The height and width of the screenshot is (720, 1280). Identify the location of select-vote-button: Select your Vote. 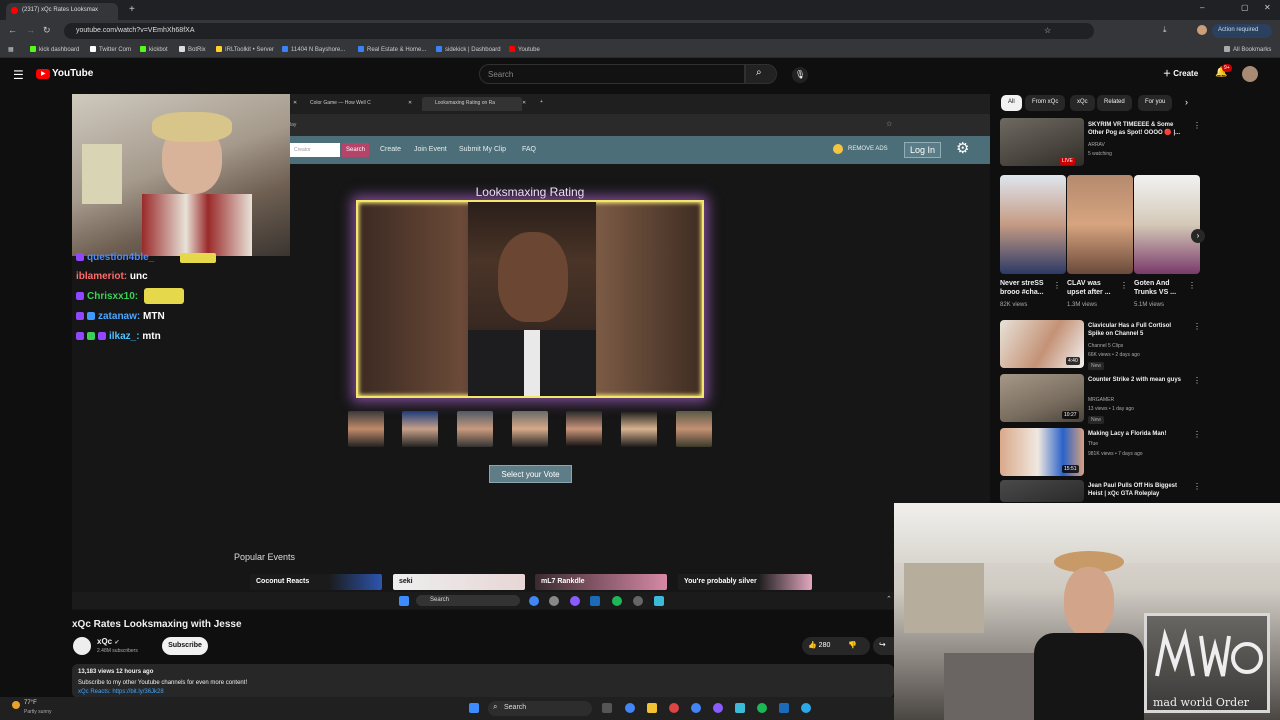
(530, 474).